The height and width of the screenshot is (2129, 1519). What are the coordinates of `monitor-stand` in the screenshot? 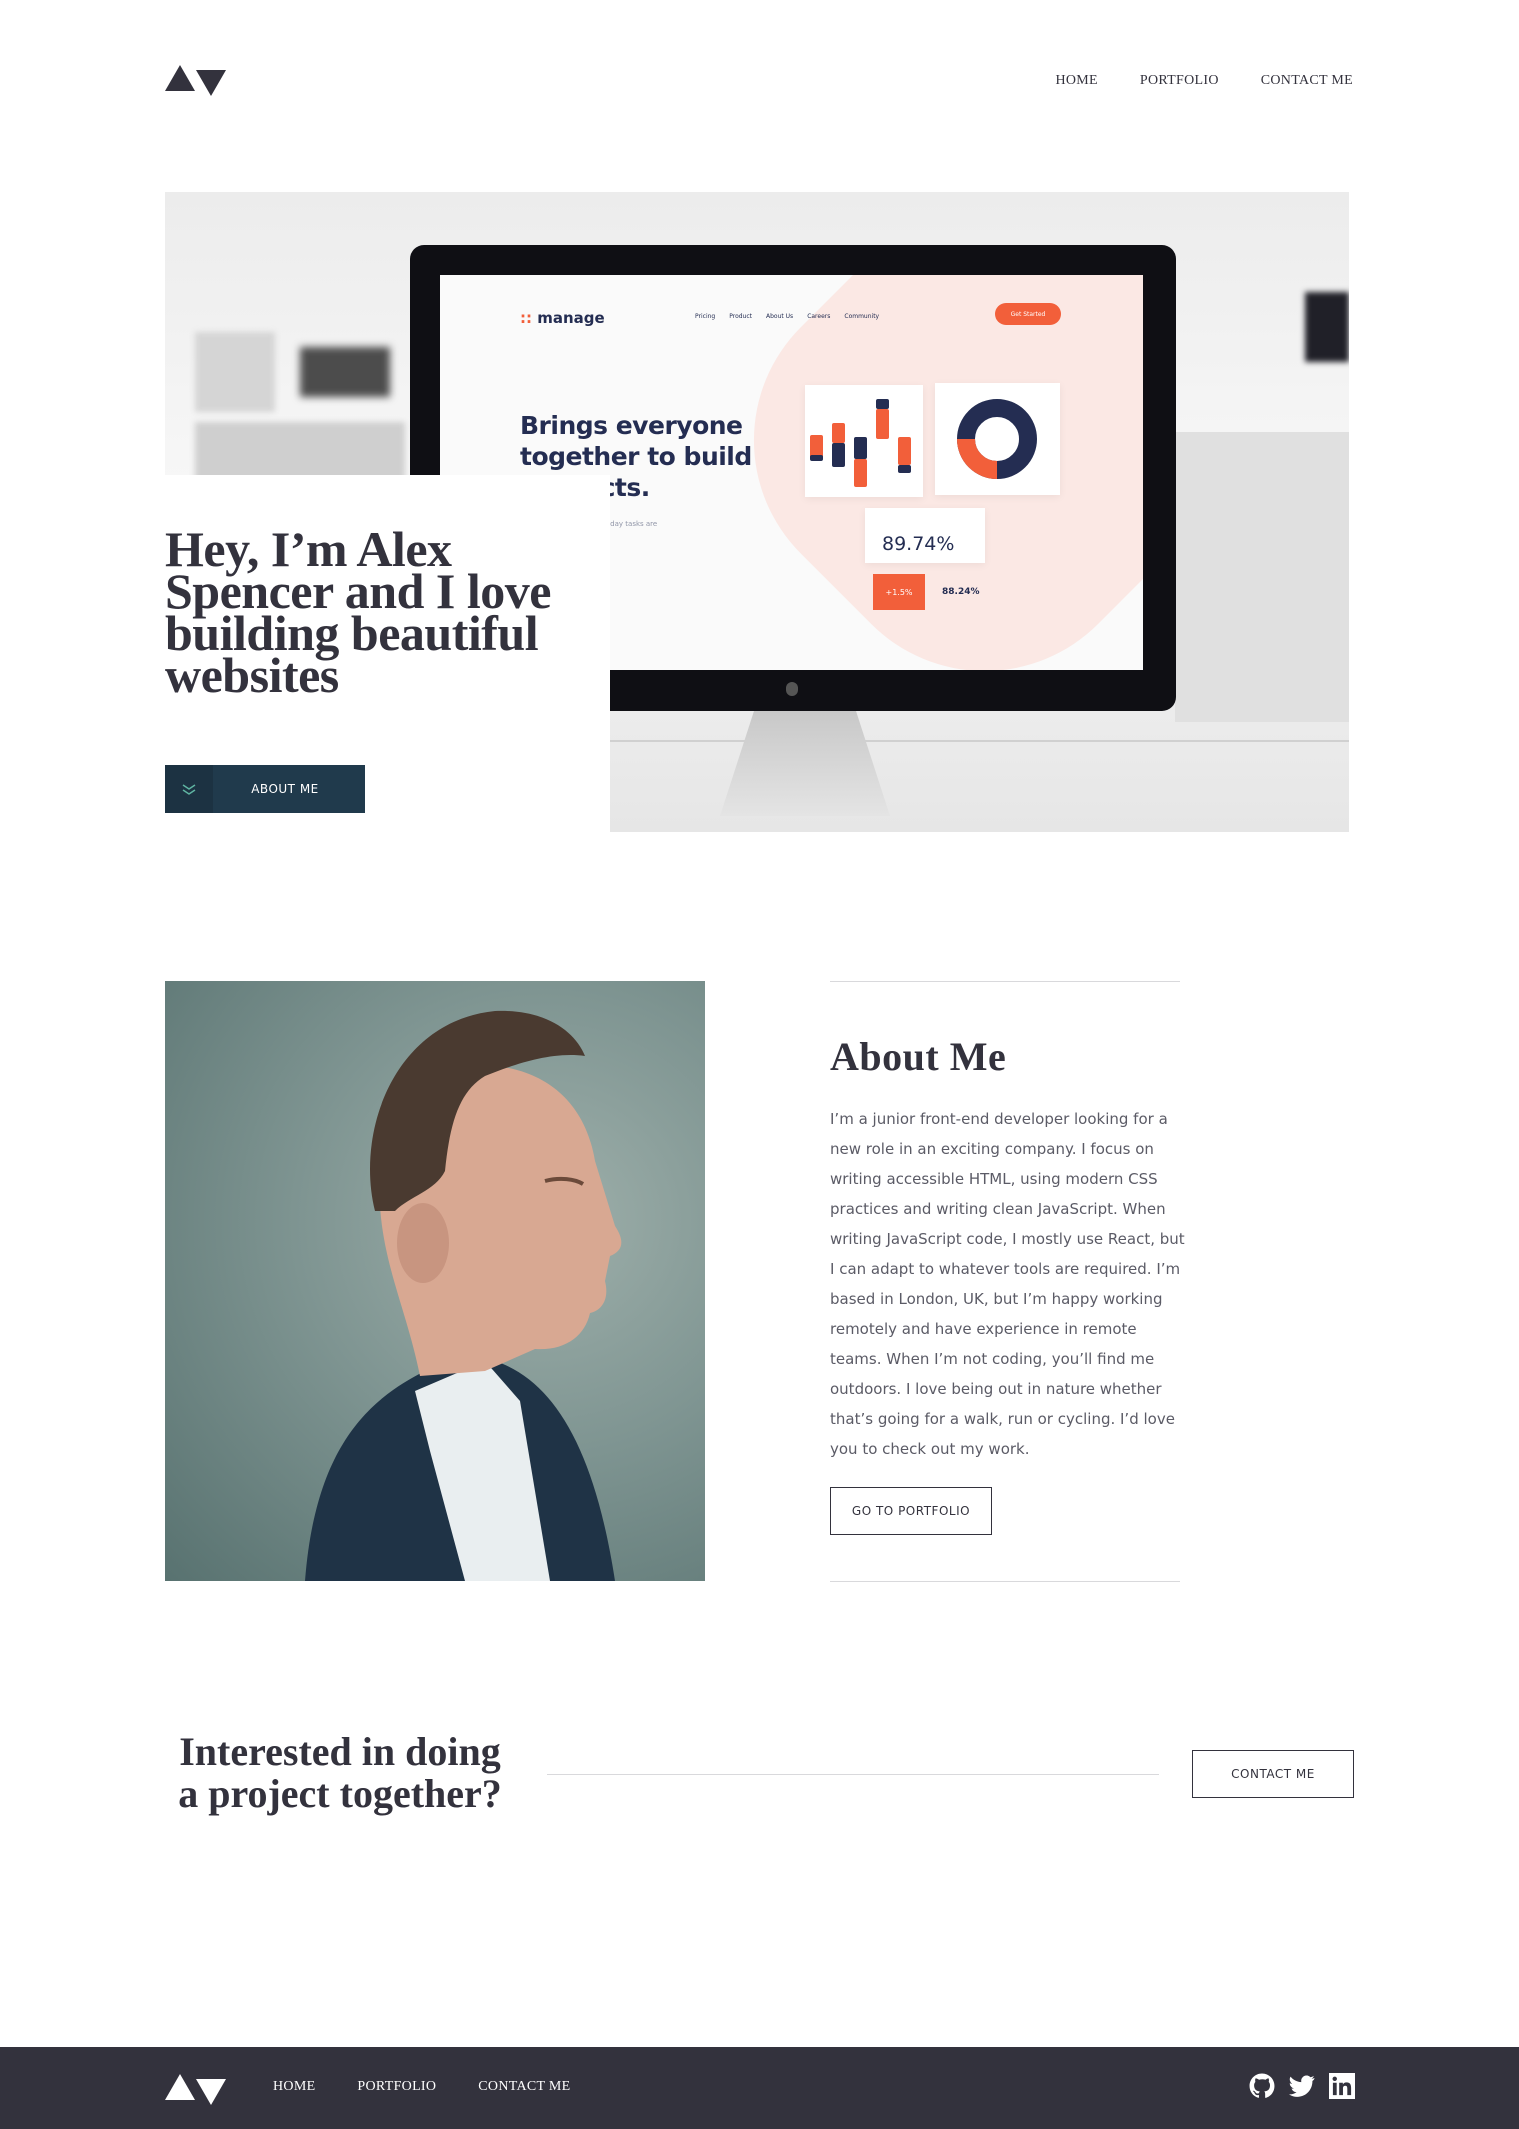 It's located at (805, 763).